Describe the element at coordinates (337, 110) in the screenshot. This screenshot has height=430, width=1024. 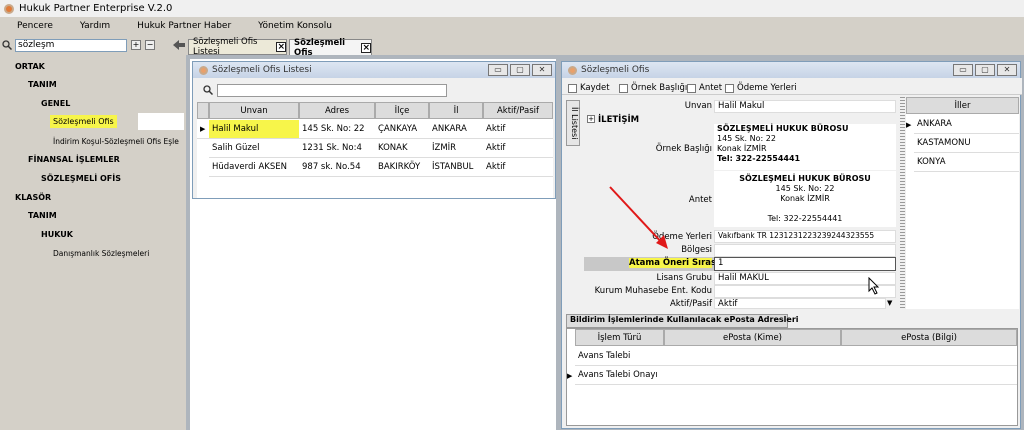
I see `grid-header-adres: Adres` at that location.